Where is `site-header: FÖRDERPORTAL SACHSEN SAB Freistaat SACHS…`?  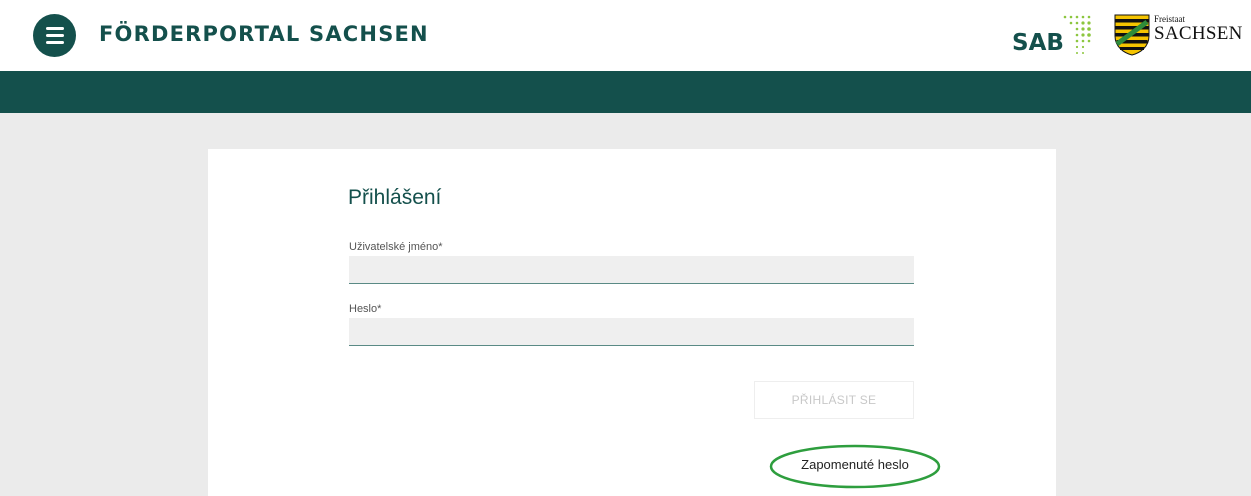 site-header: FÖRDERPORTAL SACHSEN SAB Freistaat SACHS… is located at coordinates (625, 35).